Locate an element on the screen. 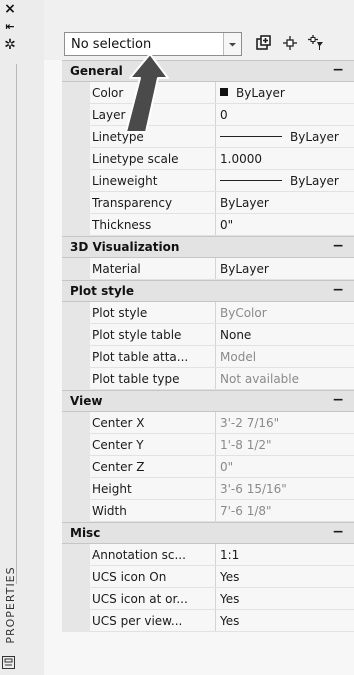 The height and width of the screenshot is (675, 354). section-header-plot-style: Plot style − is located at coordinates (208, 291).